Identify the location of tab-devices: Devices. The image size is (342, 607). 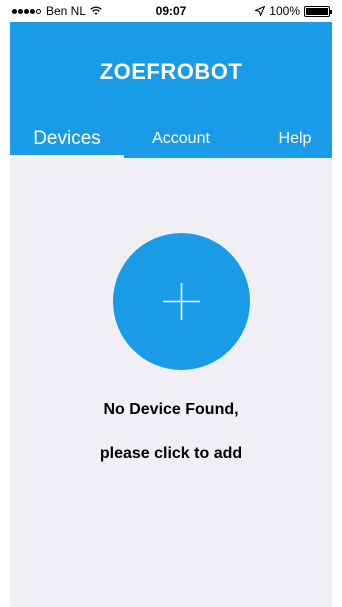
(67, 138).